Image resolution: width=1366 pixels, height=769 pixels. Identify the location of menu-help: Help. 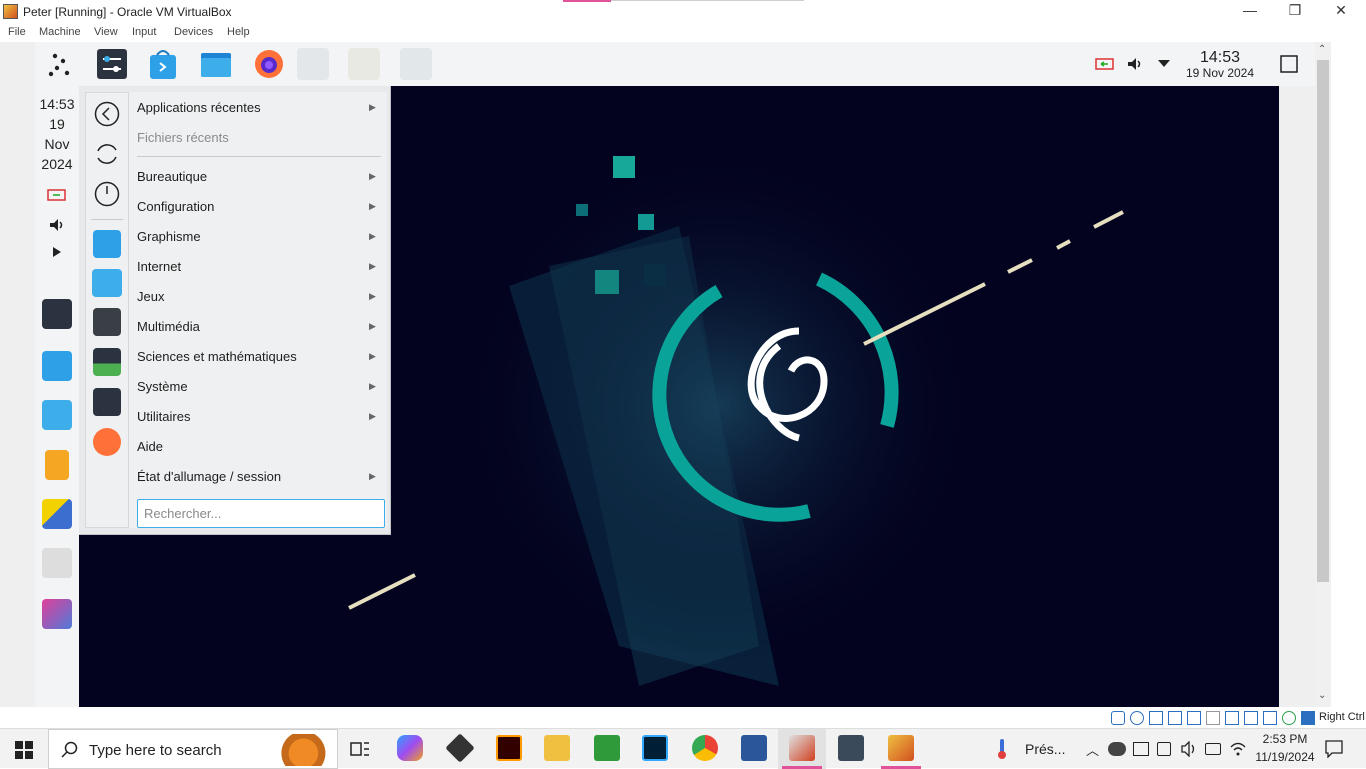
(238, 32).